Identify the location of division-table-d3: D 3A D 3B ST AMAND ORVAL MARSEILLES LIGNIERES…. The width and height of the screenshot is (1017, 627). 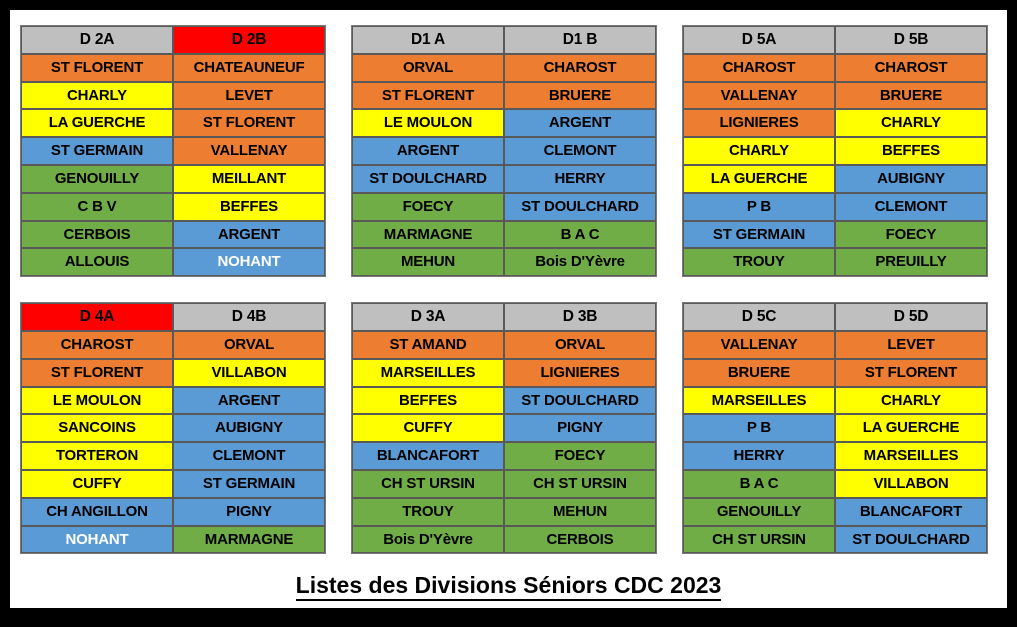
(504, 428).